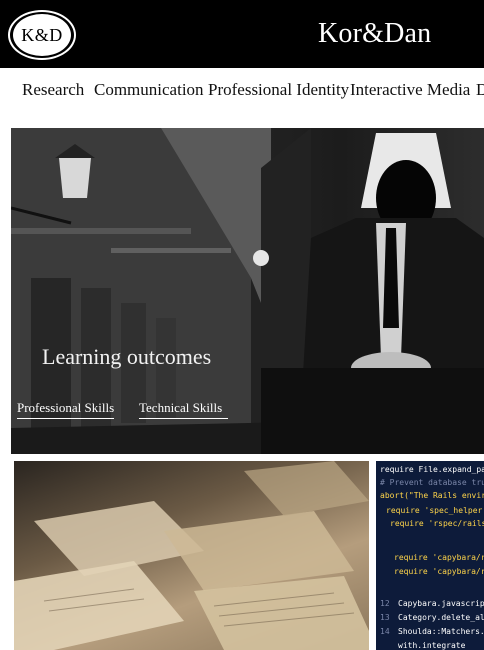 The width and height of the screenshot is (484, 650). What do you see at coordinates (441, 617) in the screenshot?
I see `code-line: Category.delete_all;` at bounding box center [441, 617].